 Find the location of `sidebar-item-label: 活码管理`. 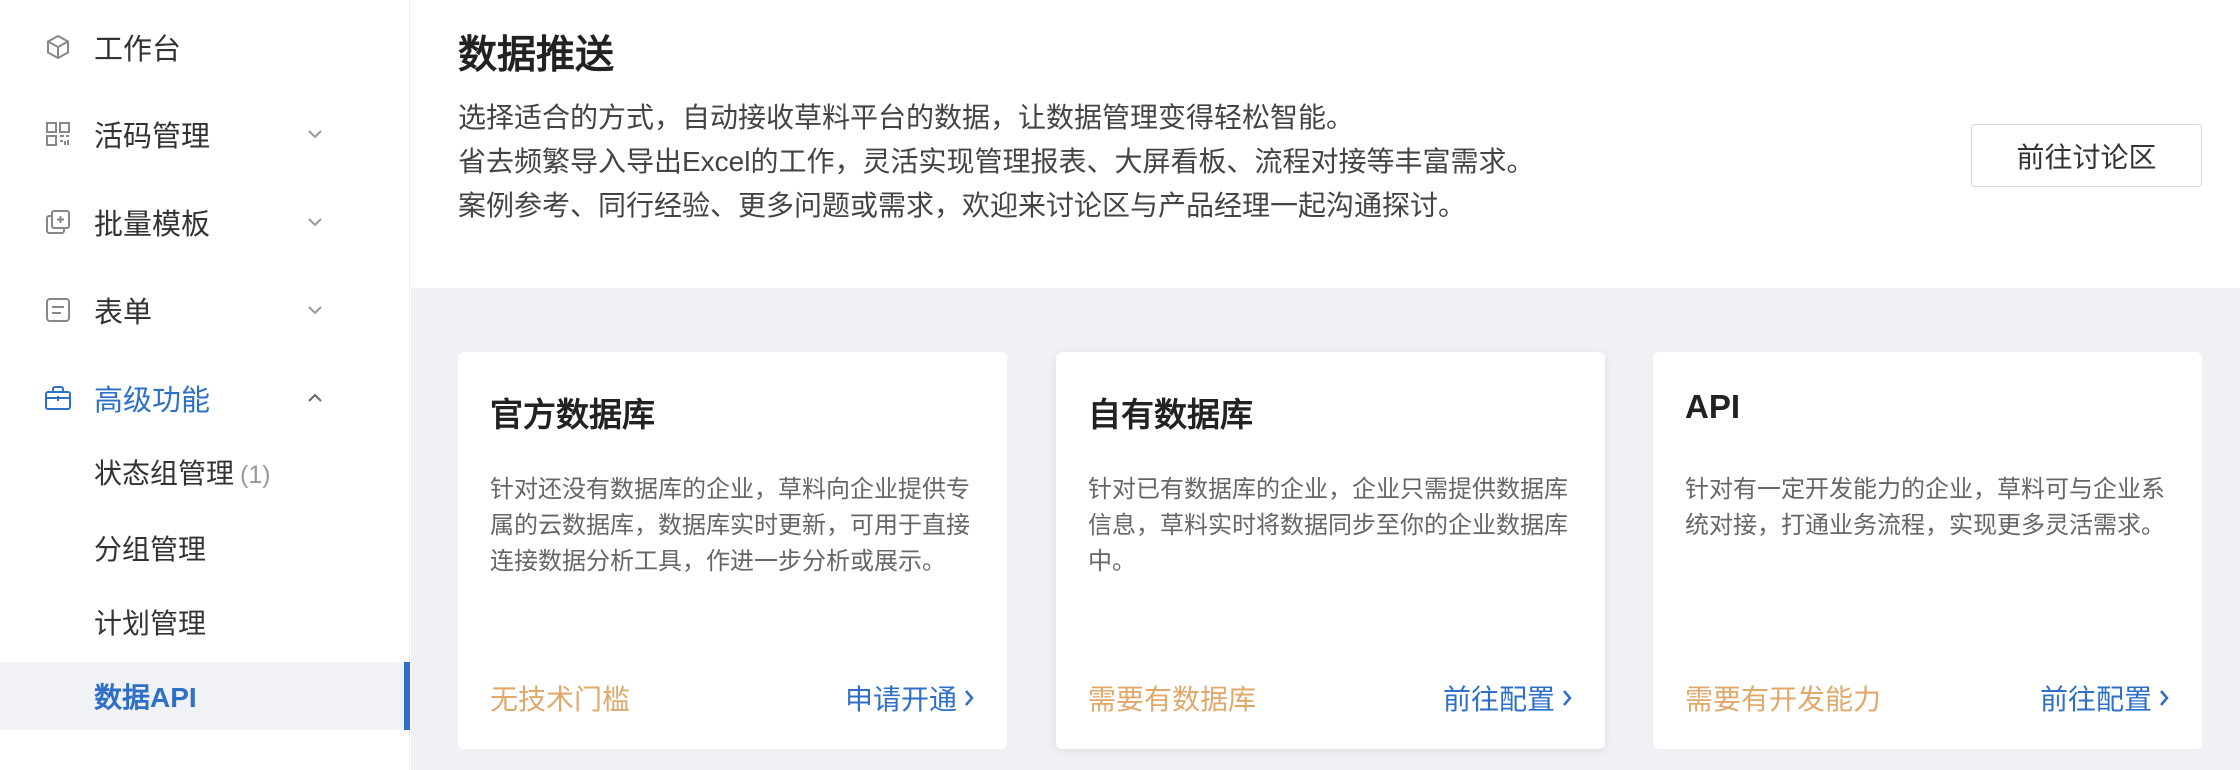

sidebar-item-label: 活码管理 is located at coordinates (152, 137).